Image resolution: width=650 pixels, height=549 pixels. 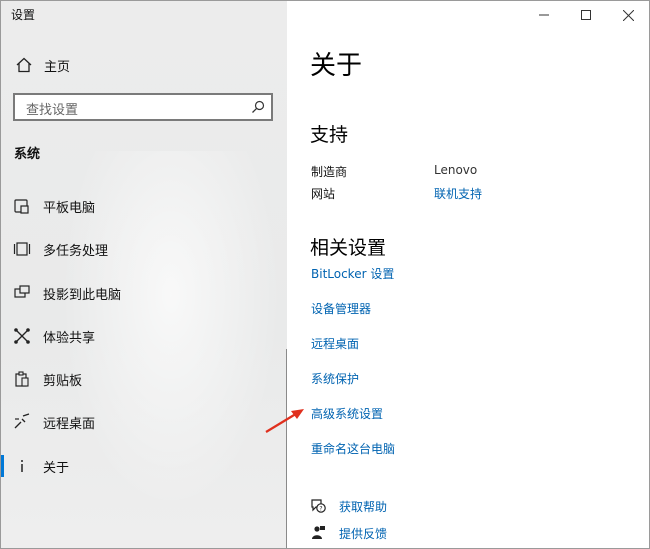 I want to click on bitlocker-settings-link: BitLocker 设置, so click(x=352, y=273).